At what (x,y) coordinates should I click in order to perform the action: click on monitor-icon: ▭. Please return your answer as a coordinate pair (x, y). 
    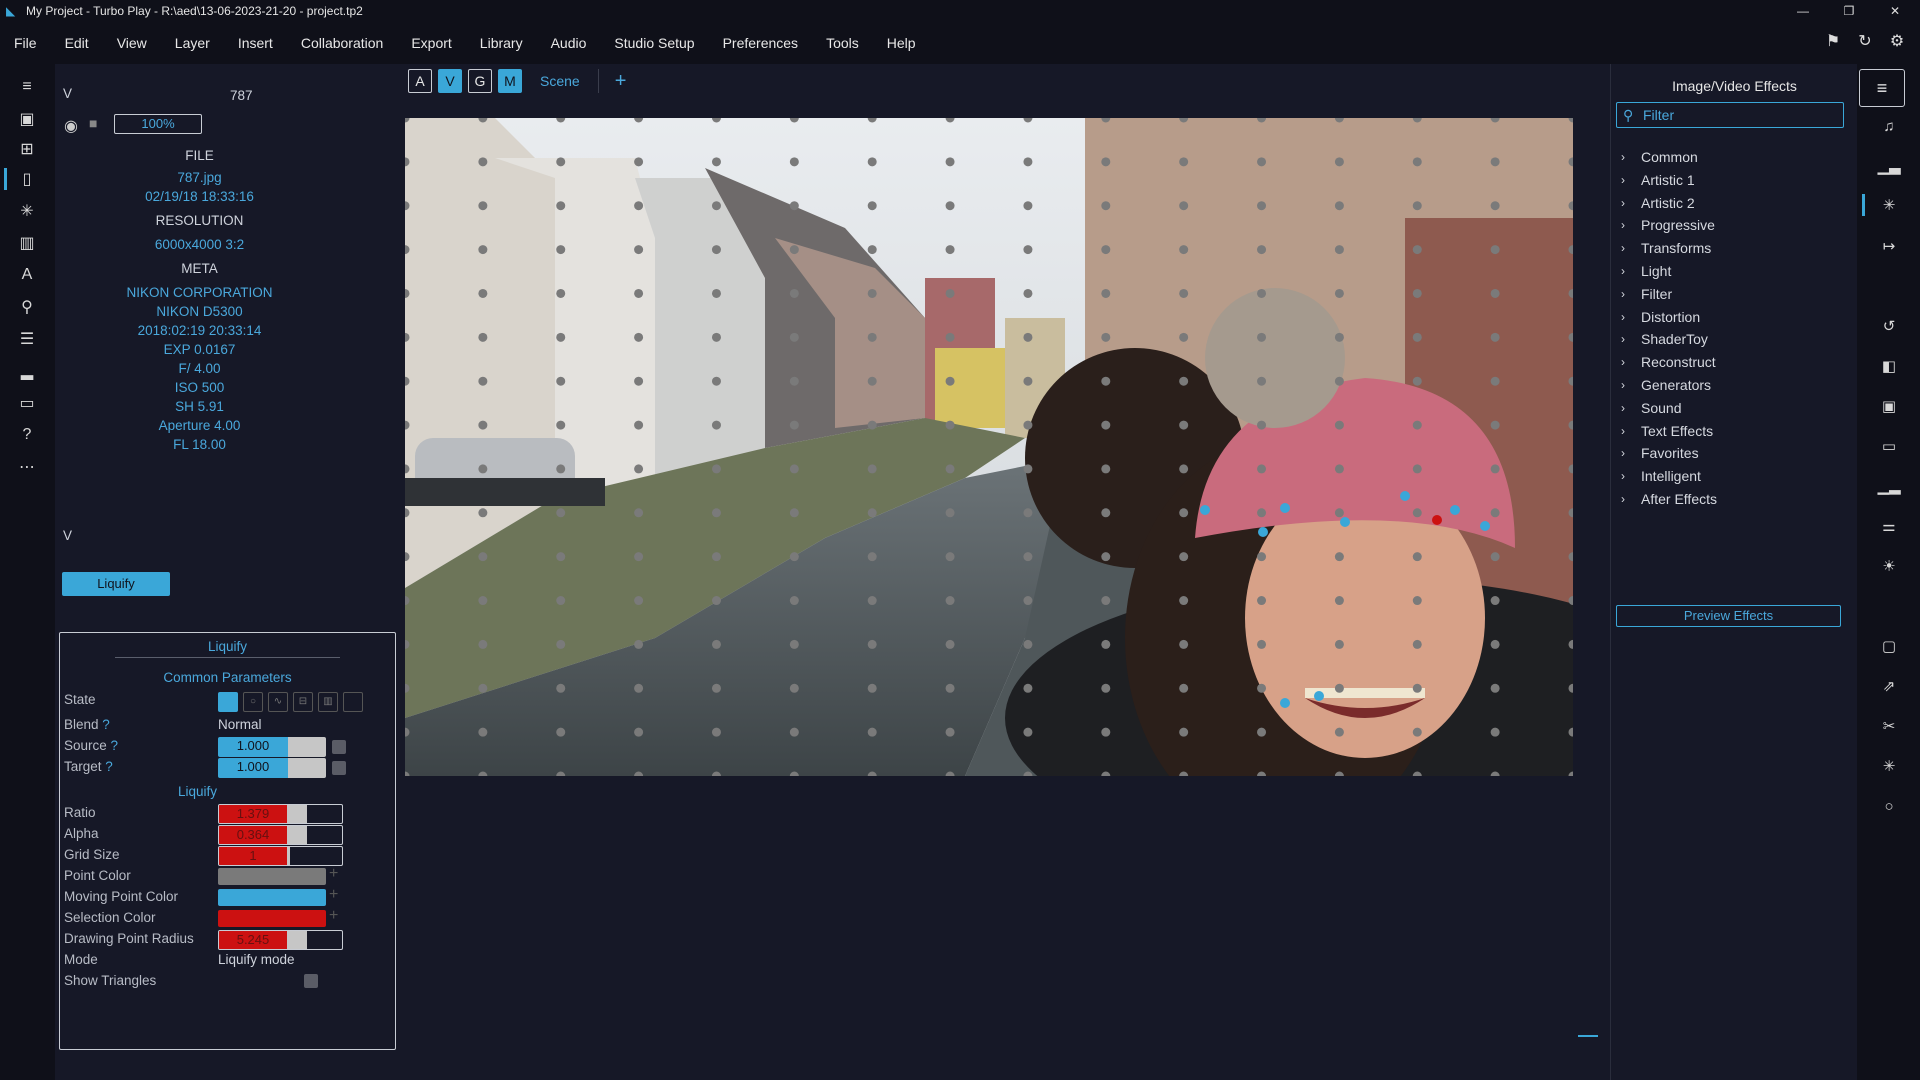
    Looking at the image, I should click on (1889, 446).